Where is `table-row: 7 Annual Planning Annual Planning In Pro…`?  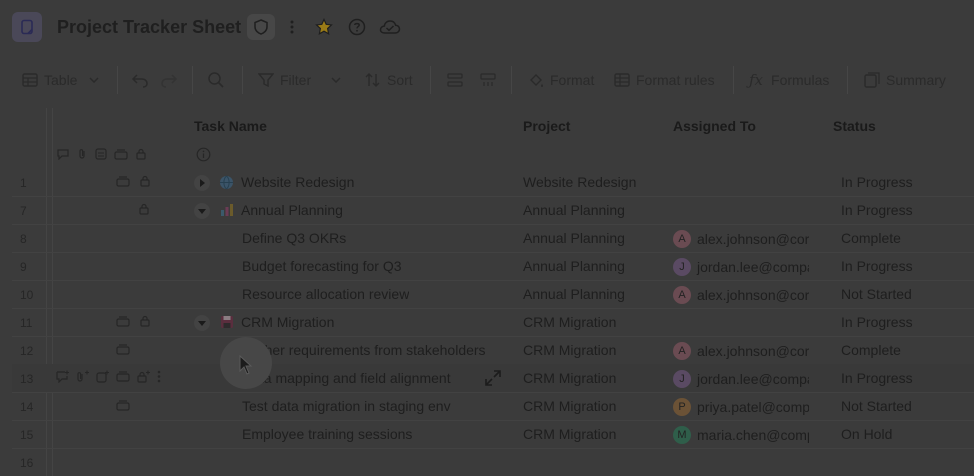 table-row: 7 Annual Planning Annual Planning In Pro… is located at coordinates (493, 210).